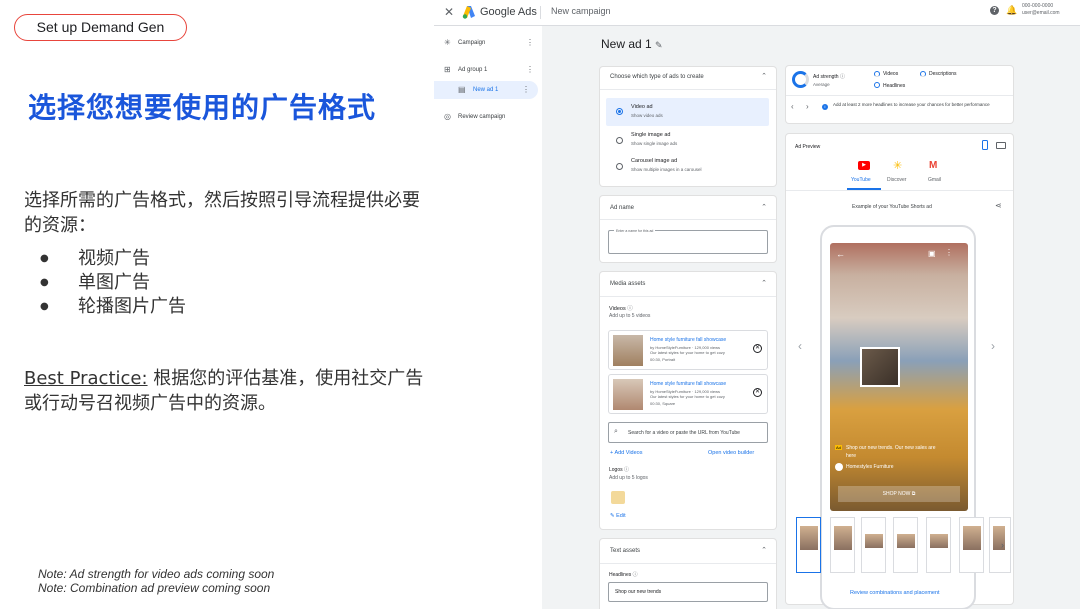 This screenshot has height=609, width=1080. I want to click on input-placeholder: Enter a name for this ad, so click(635, 231).